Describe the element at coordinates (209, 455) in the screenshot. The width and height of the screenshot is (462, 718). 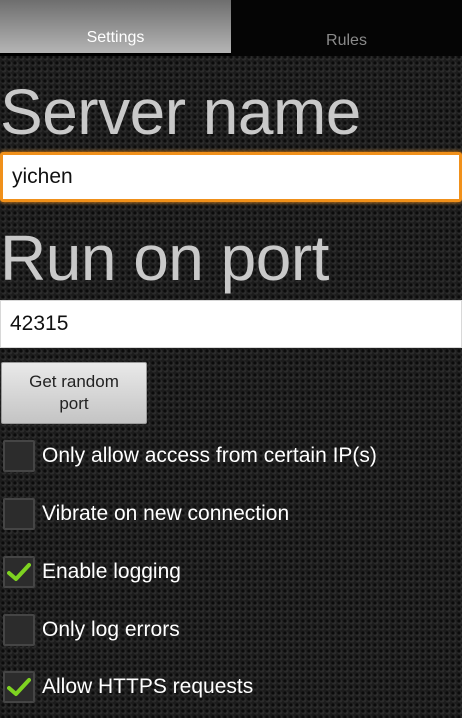
I see `option-ip-restriction-label: Only allow access from certain IP(s)` at that location.